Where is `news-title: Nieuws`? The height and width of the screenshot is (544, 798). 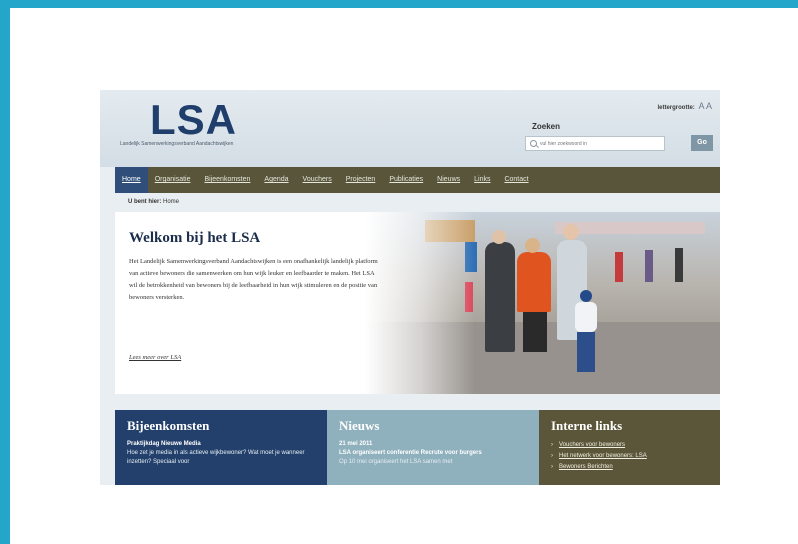
news-title: Nieuws is located at coordinates (359, 425).